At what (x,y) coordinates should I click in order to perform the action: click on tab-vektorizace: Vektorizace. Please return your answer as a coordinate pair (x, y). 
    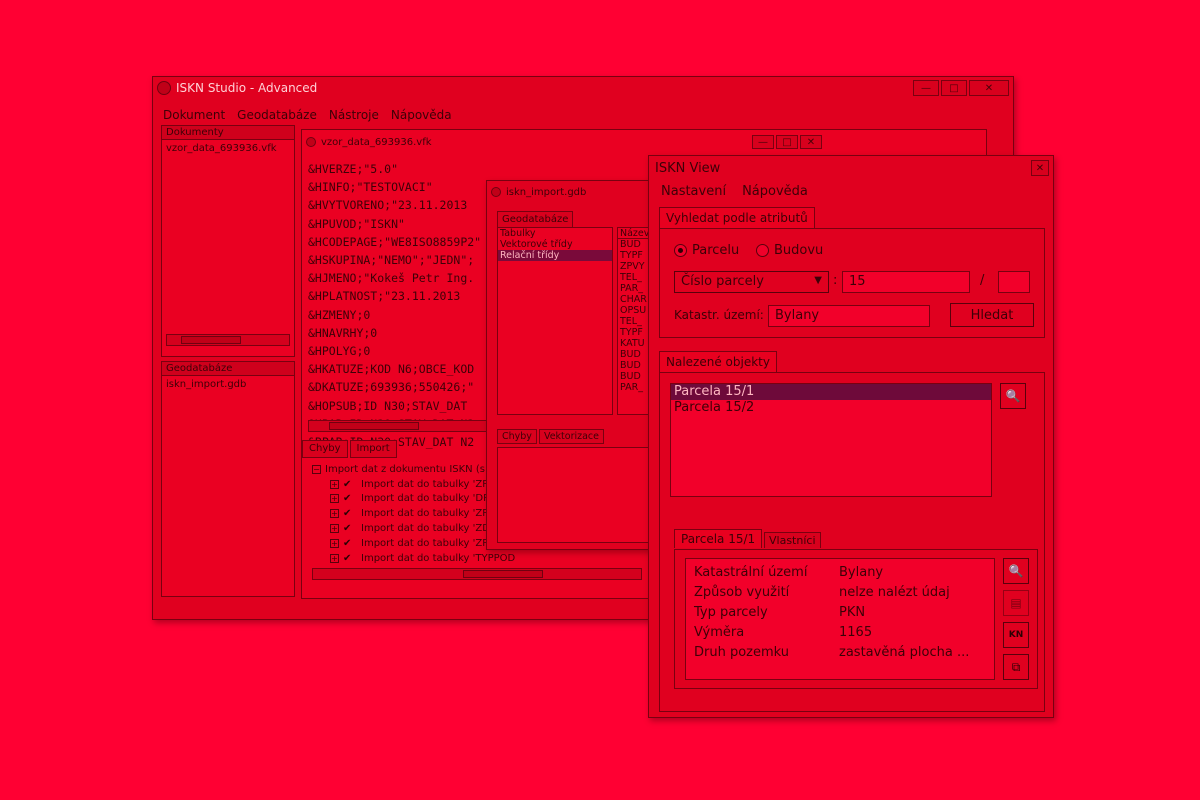
    Looking at the image, I should click on (571, 436).